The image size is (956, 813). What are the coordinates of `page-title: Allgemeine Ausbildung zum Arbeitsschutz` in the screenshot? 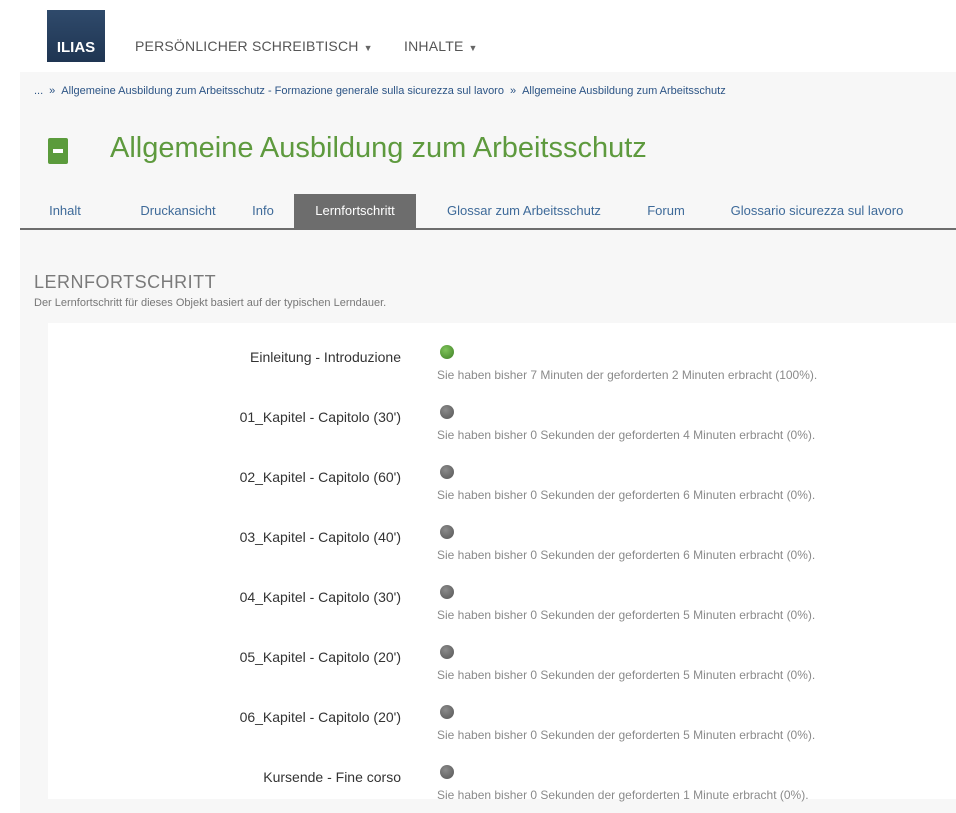 It's located at (378, 148).